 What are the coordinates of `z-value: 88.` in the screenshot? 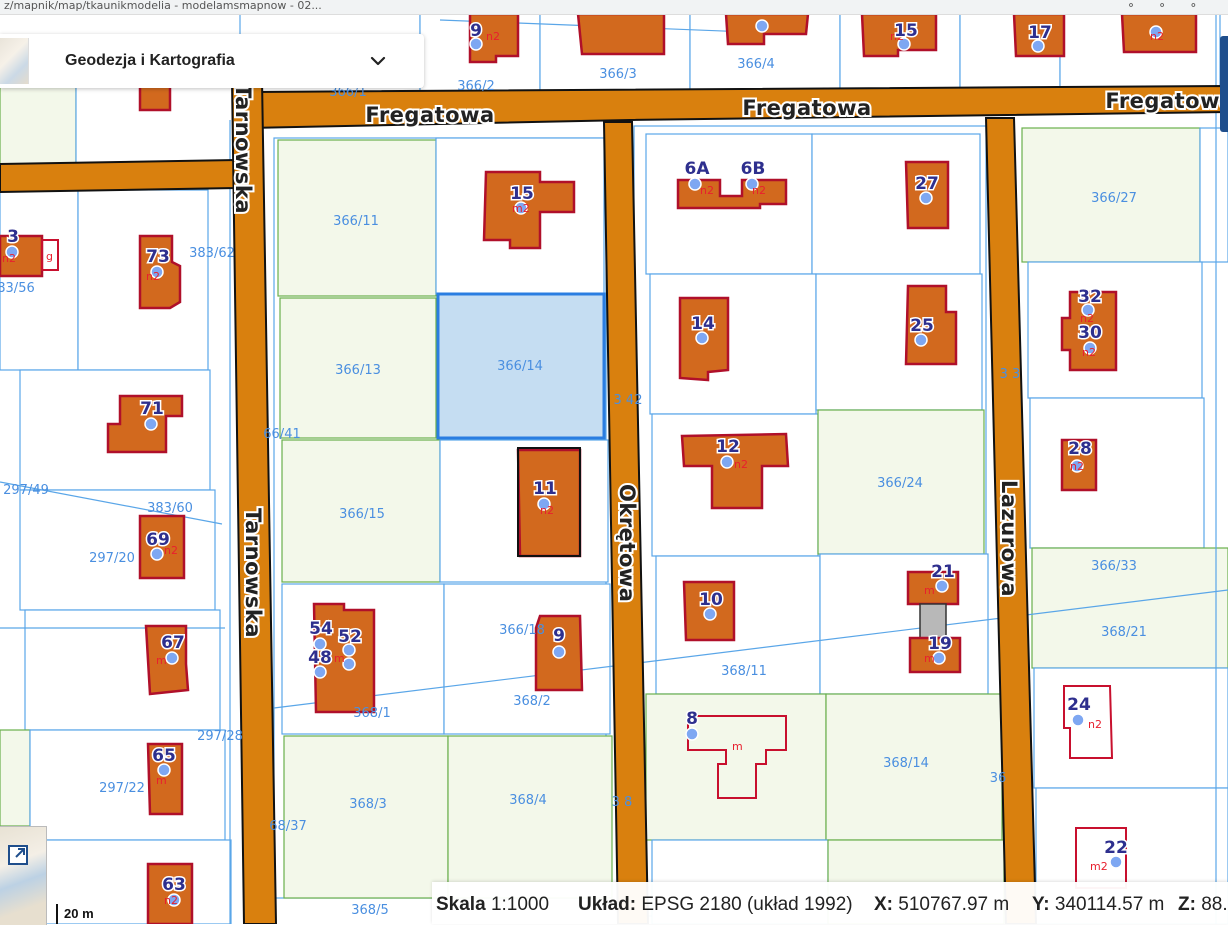 It's located at (1214, 904).